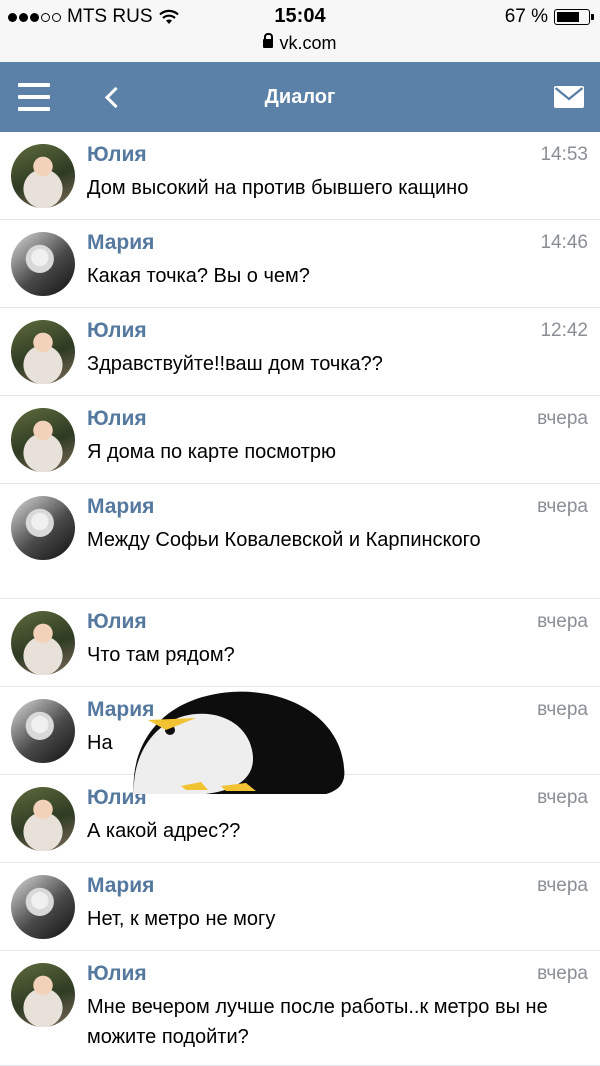 The height and width of the screenshot is (1066, 600). I want to click on url-text: vk.com, so click(308, 43).